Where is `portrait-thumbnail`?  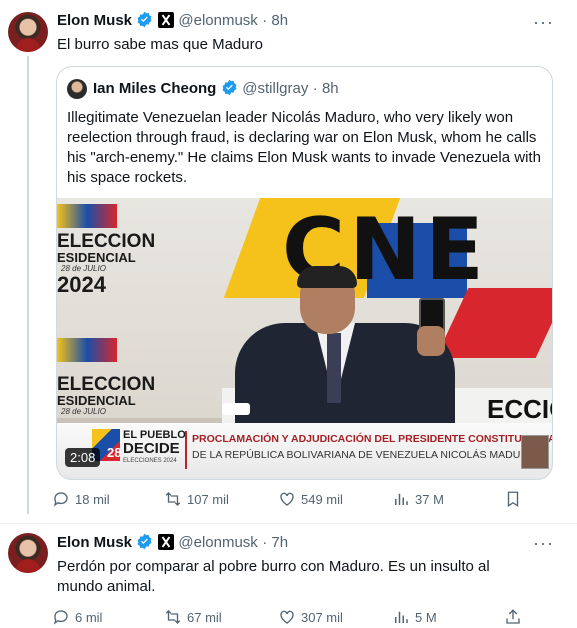 portrait-thumbnail is located at coordinates (535, 452).